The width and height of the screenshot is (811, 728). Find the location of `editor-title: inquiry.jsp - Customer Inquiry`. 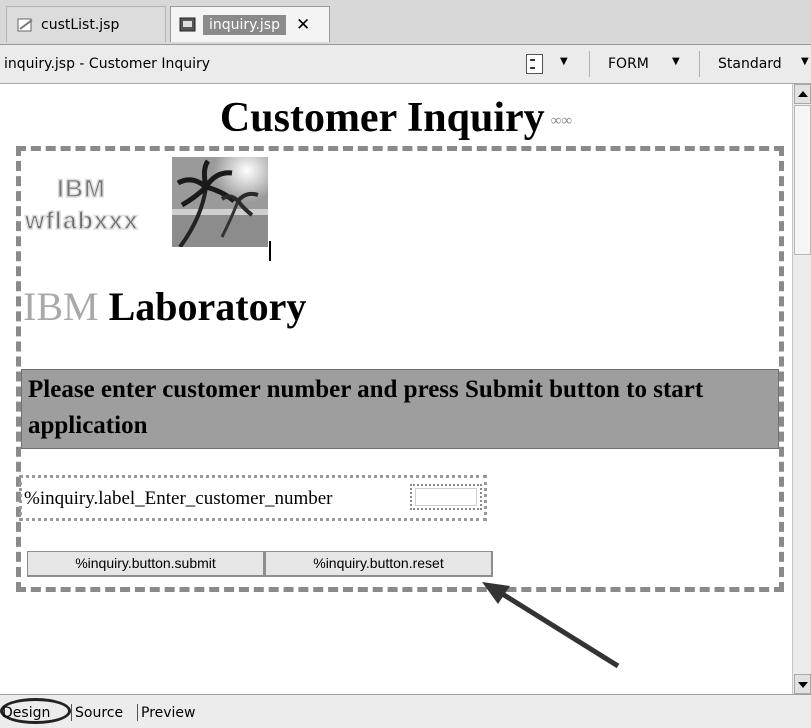

editor-title: inquiry.jsp - Customer Inquiry is located at coordinates (107, 64).